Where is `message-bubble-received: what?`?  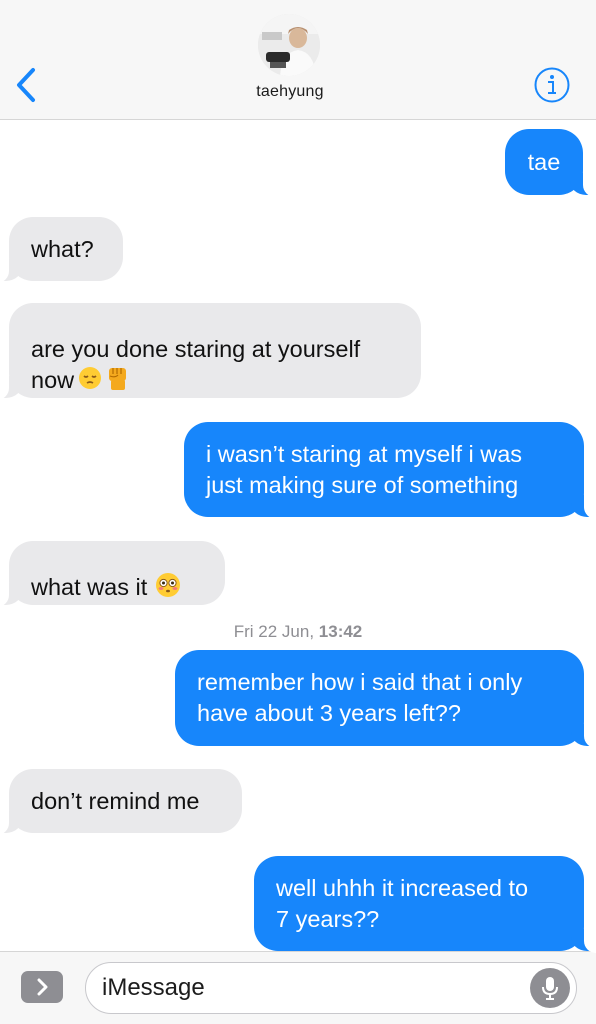
message-bubble-received: what? is located at coordinates (61, 250).